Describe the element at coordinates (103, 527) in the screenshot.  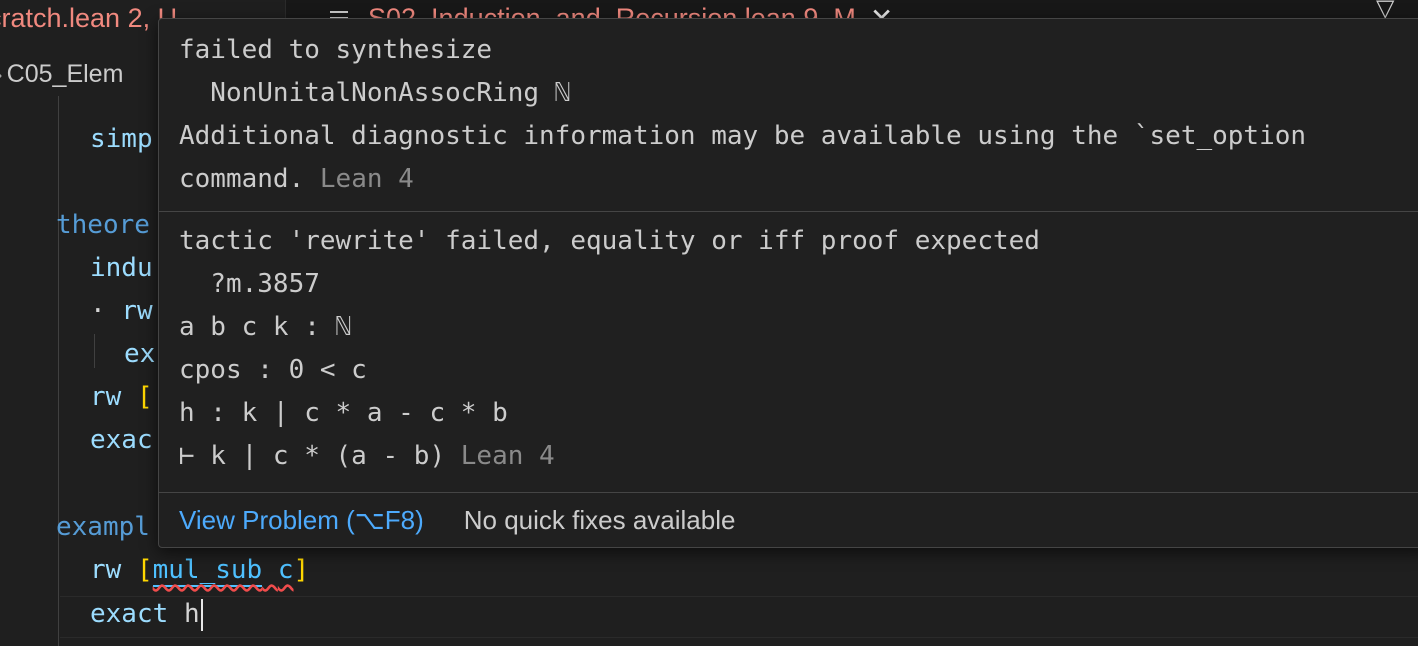
I see `code-line: exampl` at that location.